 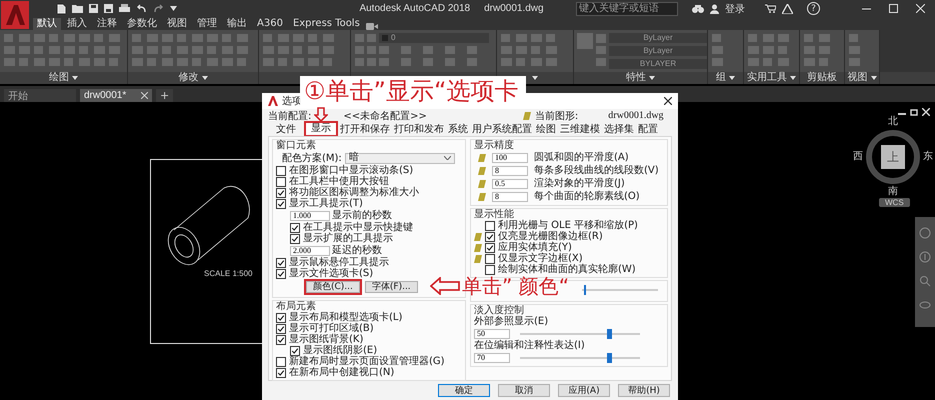 I want to click on restore-icon, so click(x=914, y=112).